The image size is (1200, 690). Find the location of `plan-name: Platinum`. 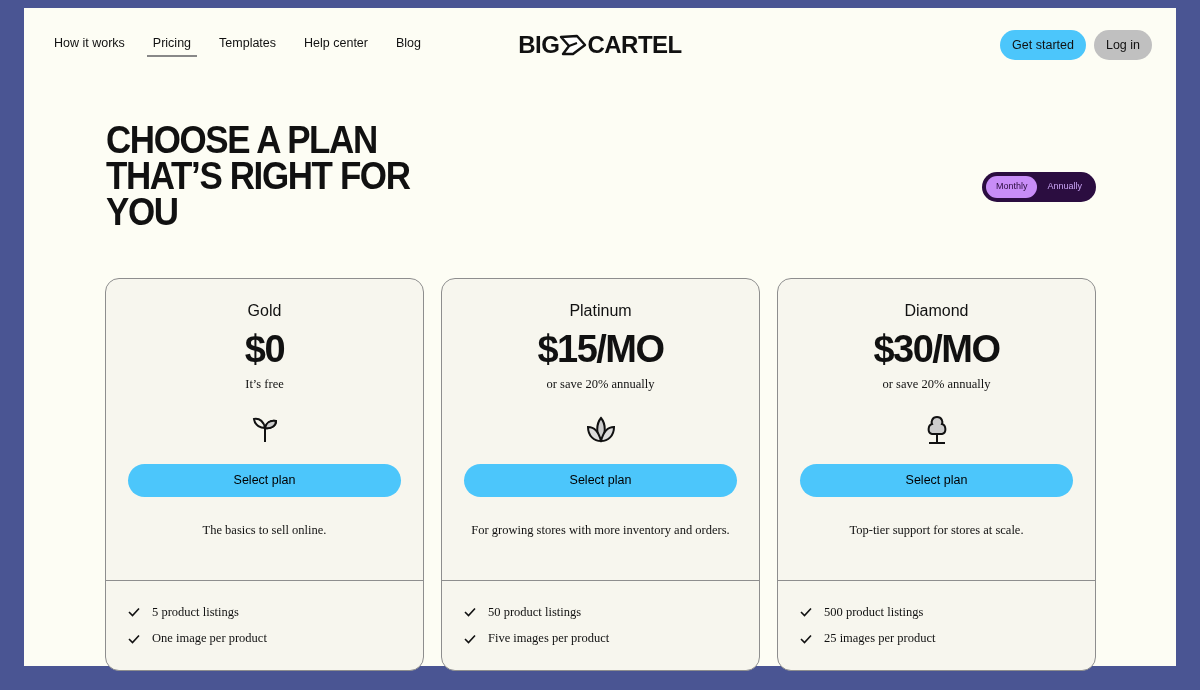

plan-name: Platinum is located at coordinates (600, 311).